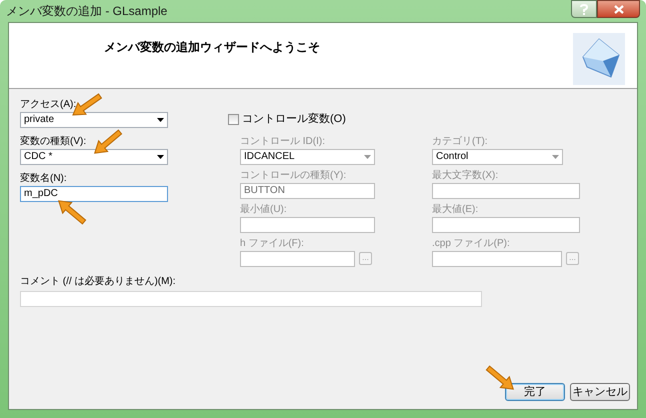  Describe the element at coordinates (94, 120) in the screenshot. I see `dropdown: private` at that location.